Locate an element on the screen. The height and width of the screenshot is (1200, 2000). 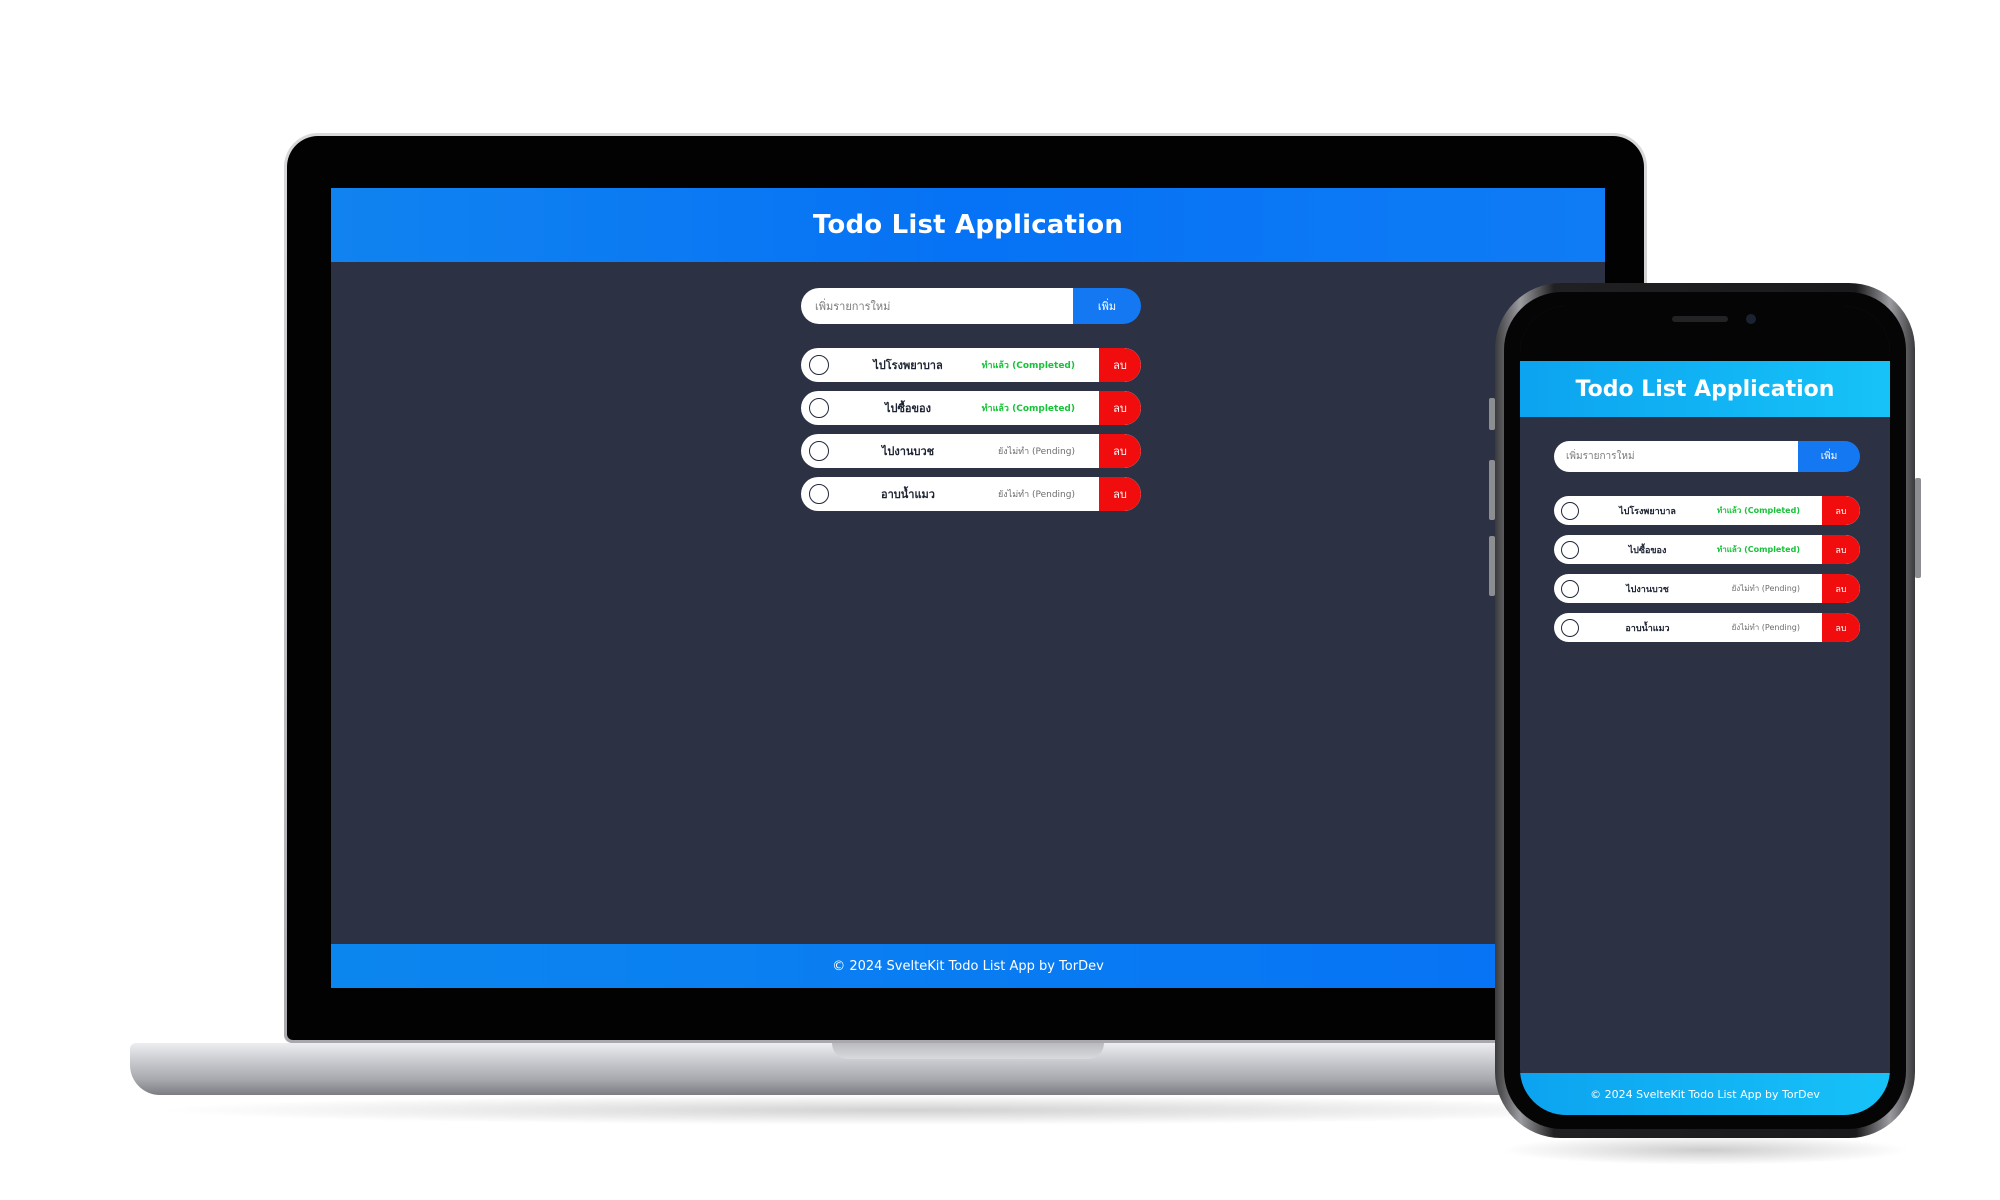
app-footer: © 2024 SvelteKit Todo List App by TorDev is located at coordinates (968, 966).